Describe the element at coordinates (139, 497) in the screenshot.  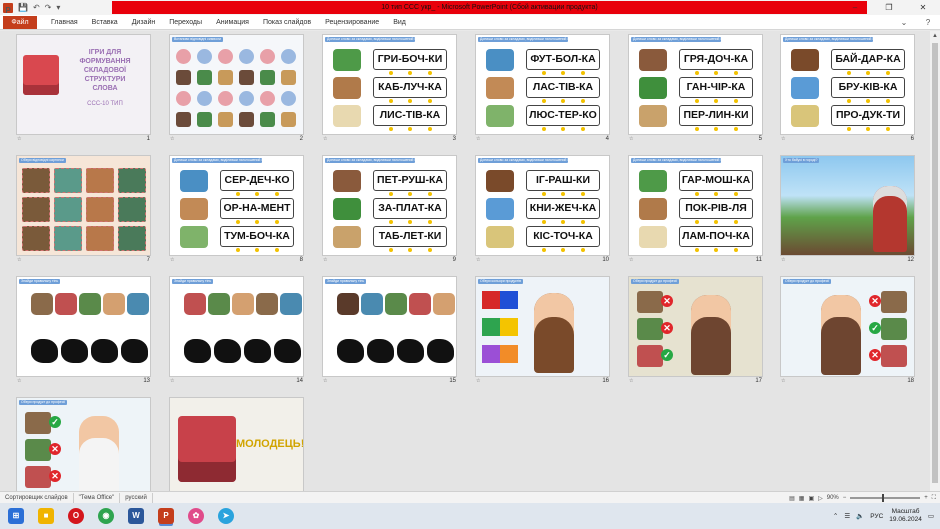
I see `language-label: русский` at that location.